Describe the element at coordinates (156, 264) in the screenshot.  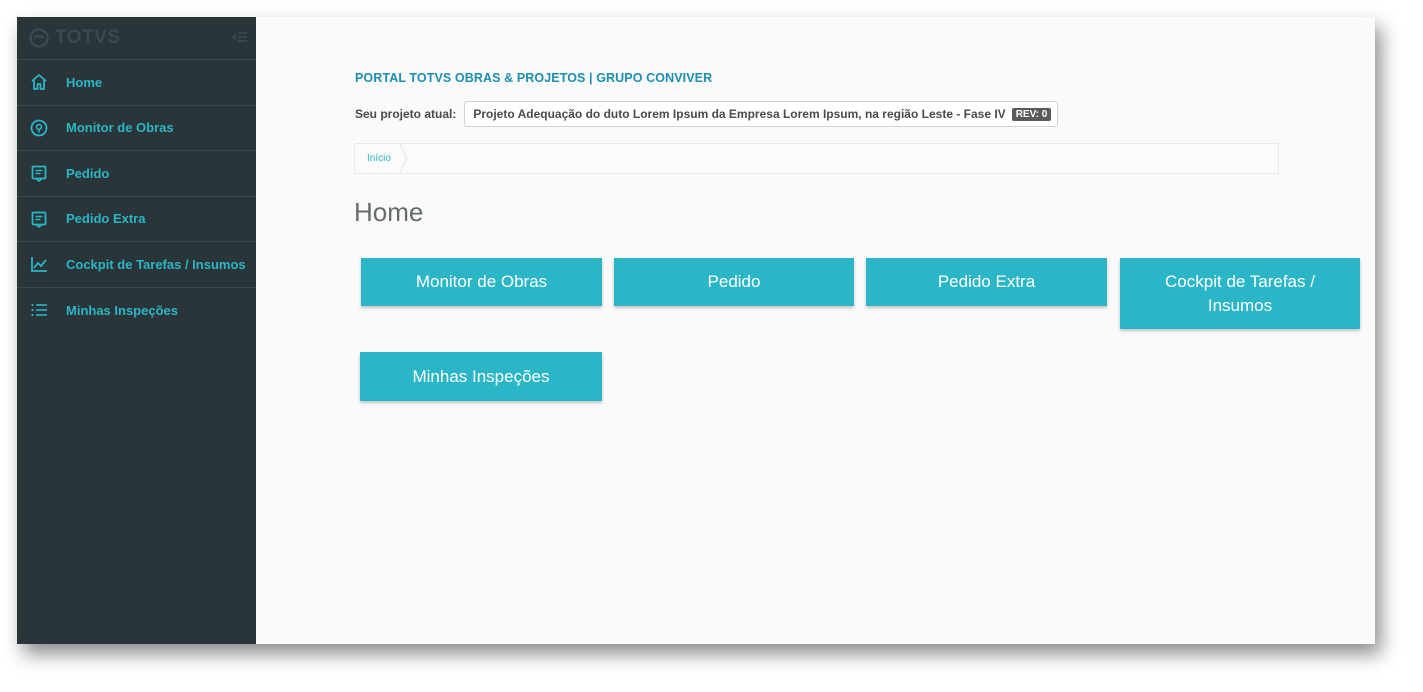
I see `sidebar-item-label: Cockpit de Tarefas / Insumos` at that location.